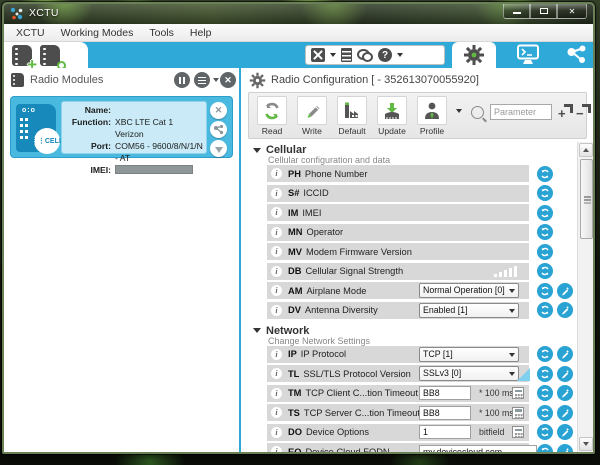 The height and width of the screenshot is (465, 600). I want to click on param-row-body: i TSTCP Server C...tion Timeout * 100 ms, so click(398, 412).